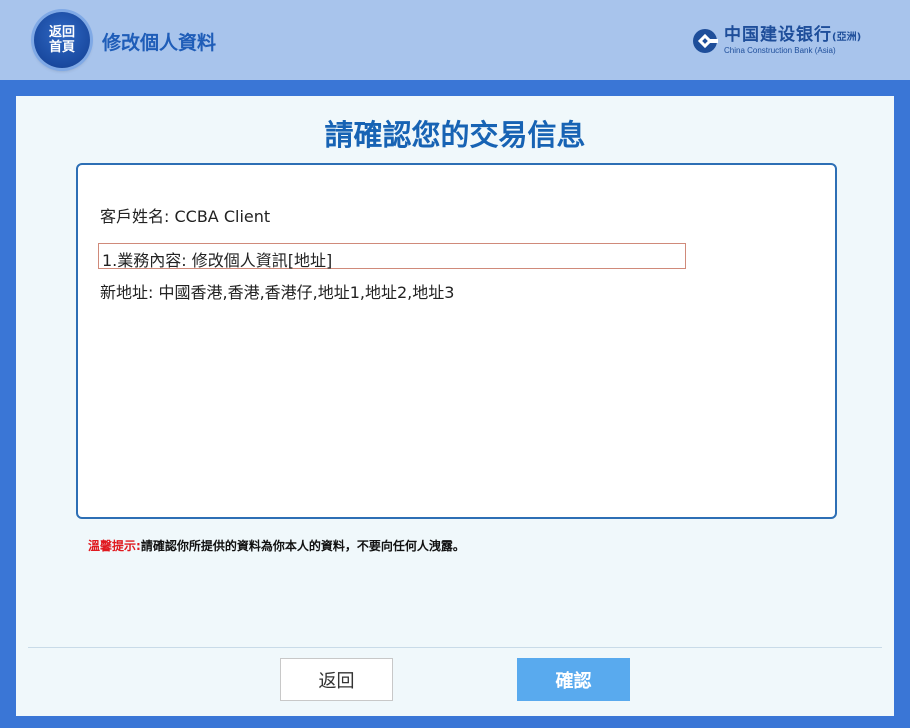 The image size is (910, 728). Describe the element at coordinates (277, 292) in the screenshot. I see `new-address: 新地址: 中國香港,香港,香港仔,地址1,地址2,地址3` at that location.